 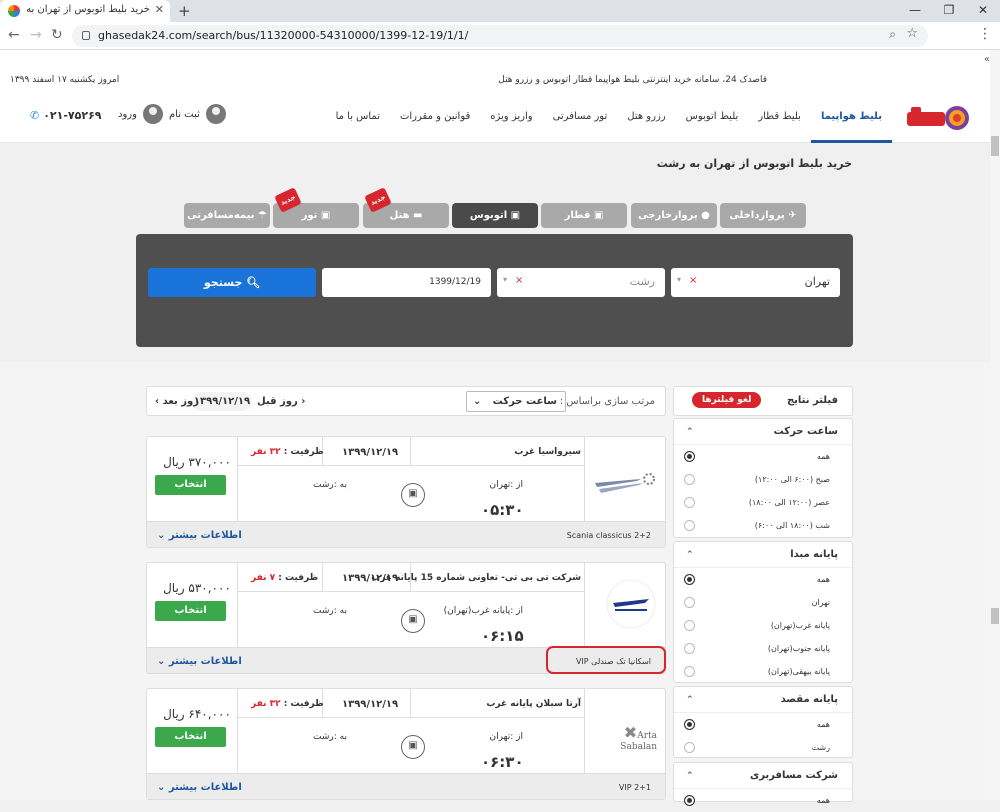 I want to click on filter-group-header: شرکت مسافربری ⌃, so click(x=763, y=776).